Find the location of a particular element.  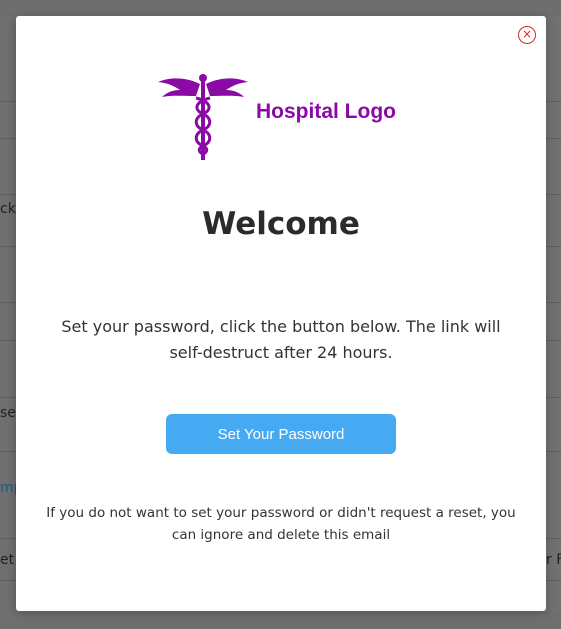

hospital-logo: Hospital Logo is located at coordinates (286, 119).